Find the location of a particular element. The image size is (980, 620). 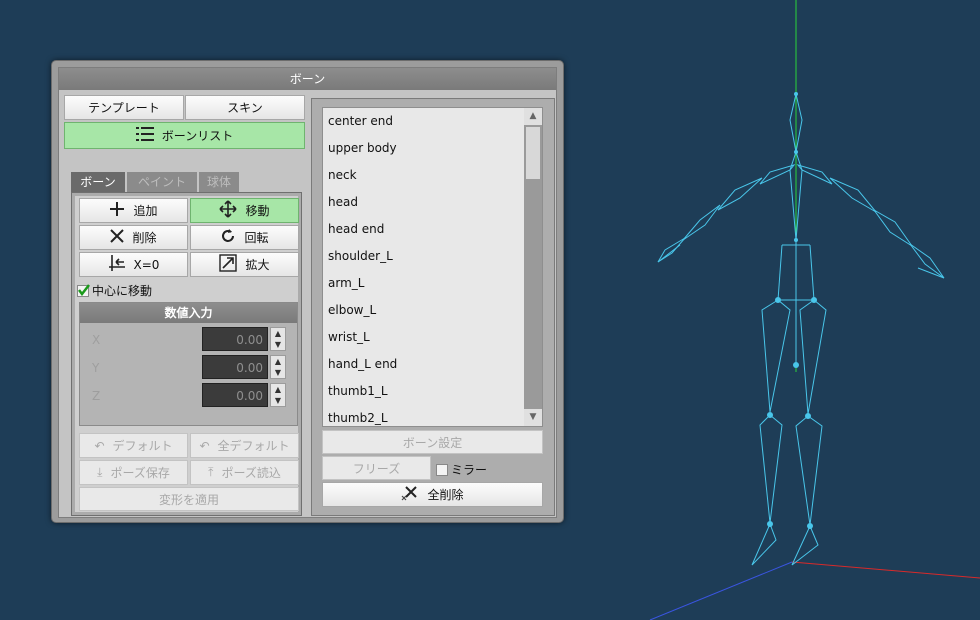

move-label: 移動 is located at coordinates (257, 211).